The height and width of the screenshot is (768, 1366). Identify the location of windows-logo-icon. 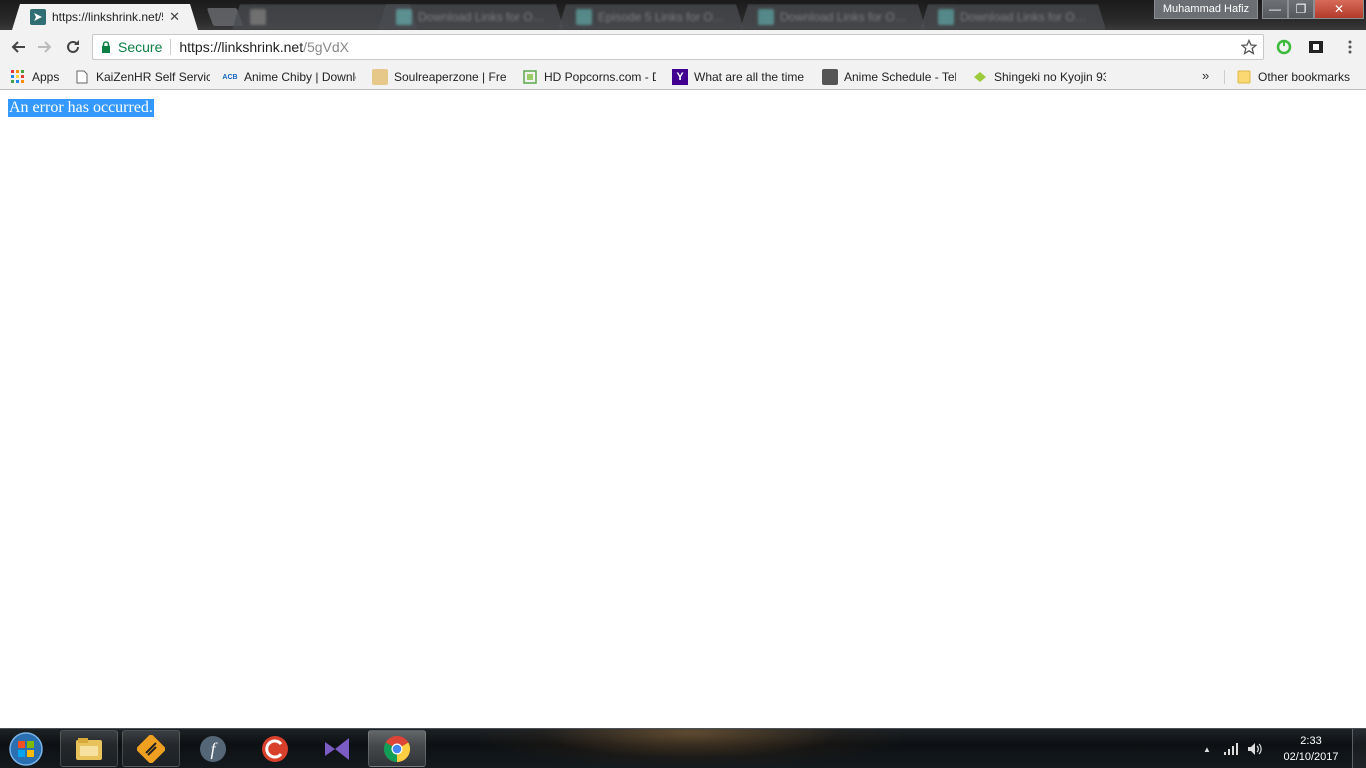
(26, 749).